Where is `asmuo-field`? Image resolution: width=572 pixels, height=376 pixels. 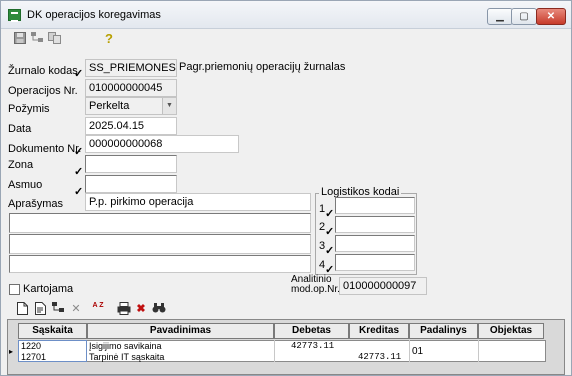
asmuo-field is located at coordinates (131, 184).